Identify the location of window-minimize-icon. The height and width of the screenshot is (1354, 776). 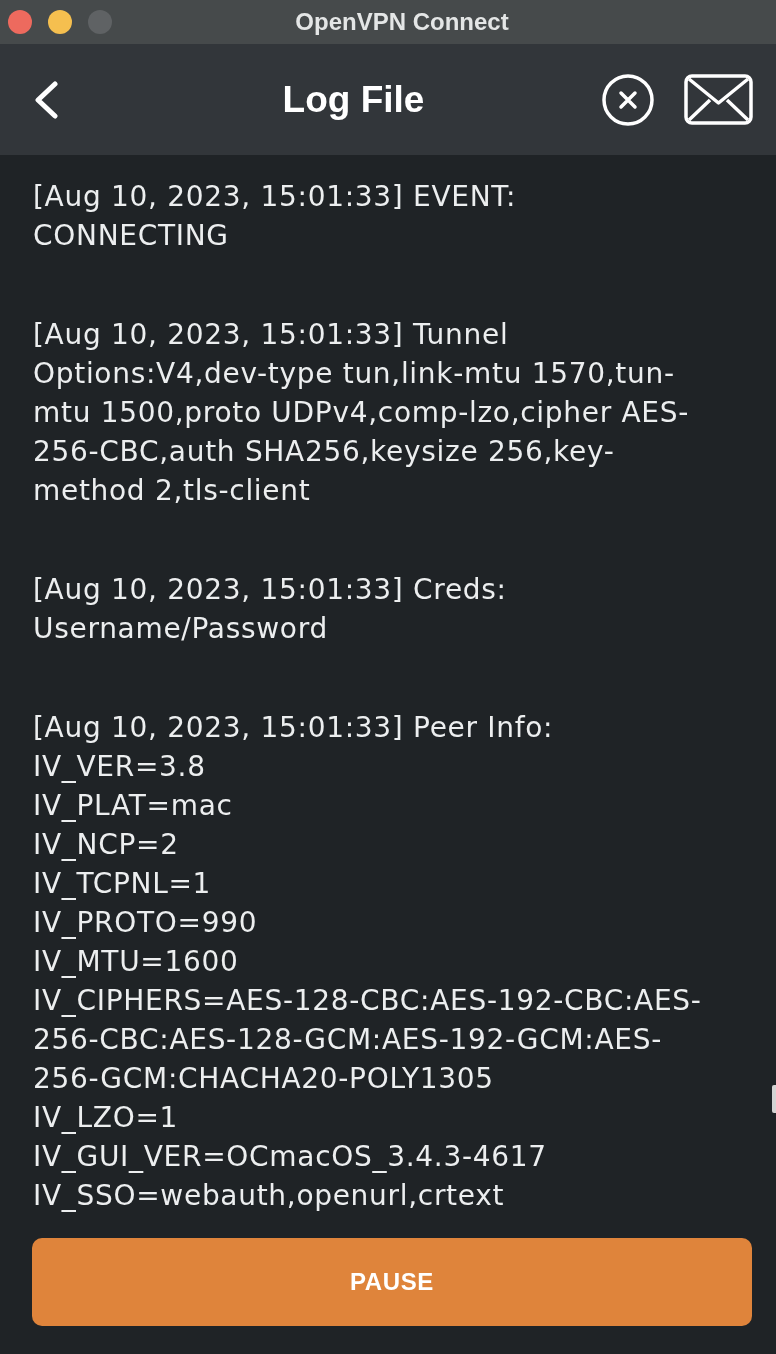
(60, 22).